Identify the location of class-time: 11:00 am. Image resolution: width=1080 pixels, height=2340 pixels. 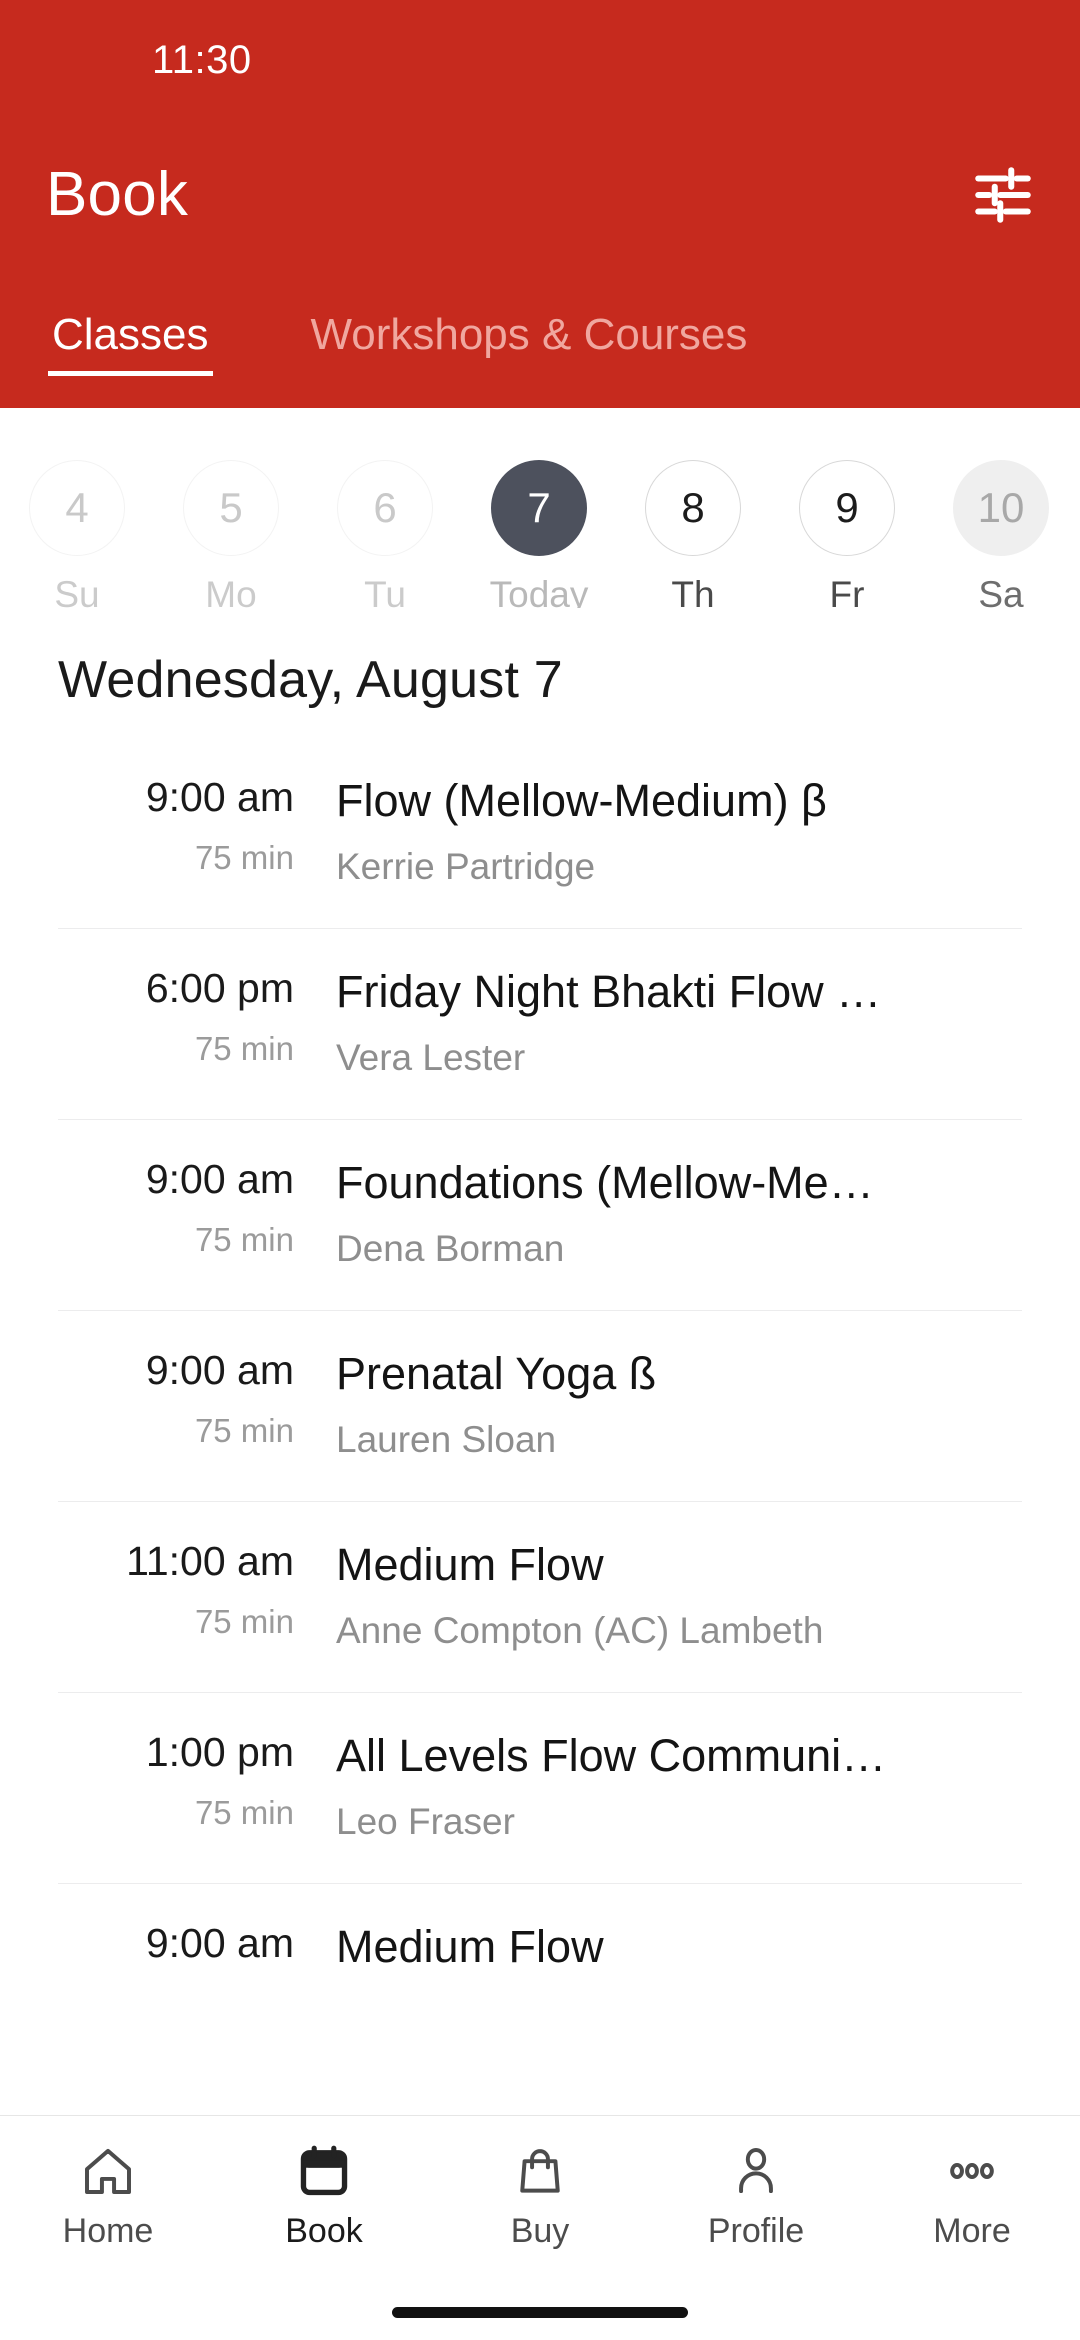
(210, 1561).